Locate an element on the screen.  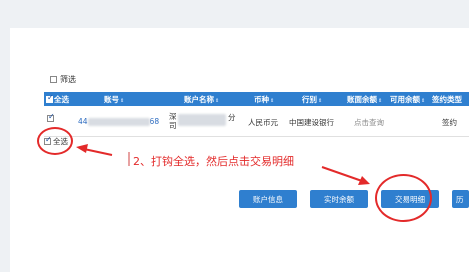
arrow-to-details-button is located at coordinates (345, 175).